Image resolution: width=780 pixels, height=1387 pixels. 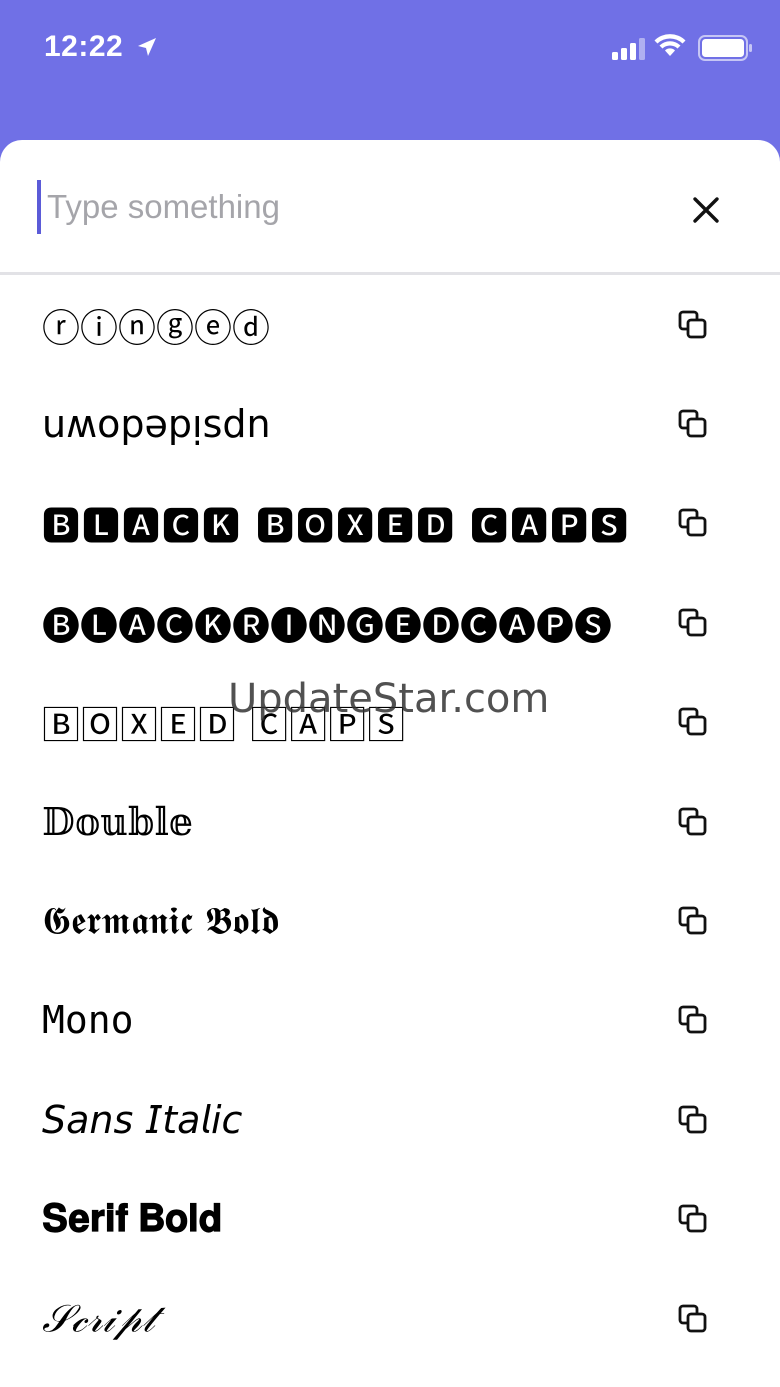 I want to click on style-row-germanic-bold: 𝕲𝖊𝖗𝖒𝖆𝖓𝖎𝖈 𝕭𝖔𝖑𝖉, so click(x=390, y=920).